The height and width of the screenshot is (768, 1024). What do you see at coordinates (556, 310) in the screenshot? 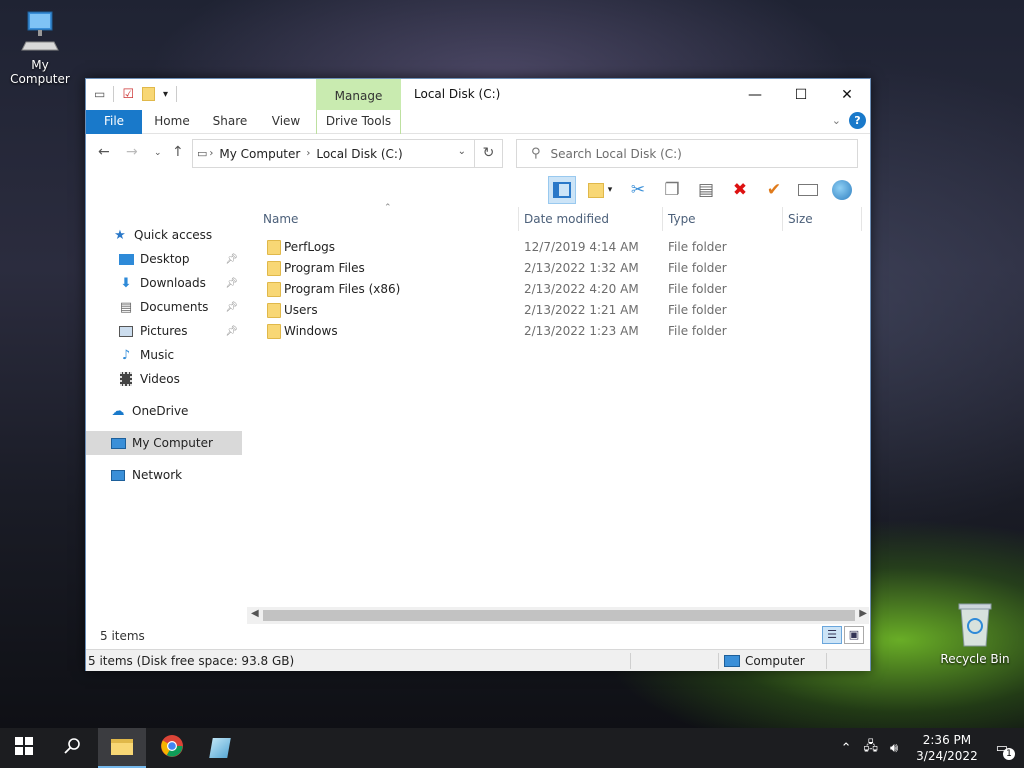
I see `file-row: Users 2/13/2022 1:21 AM File folder` at bounding box center [556, 310].